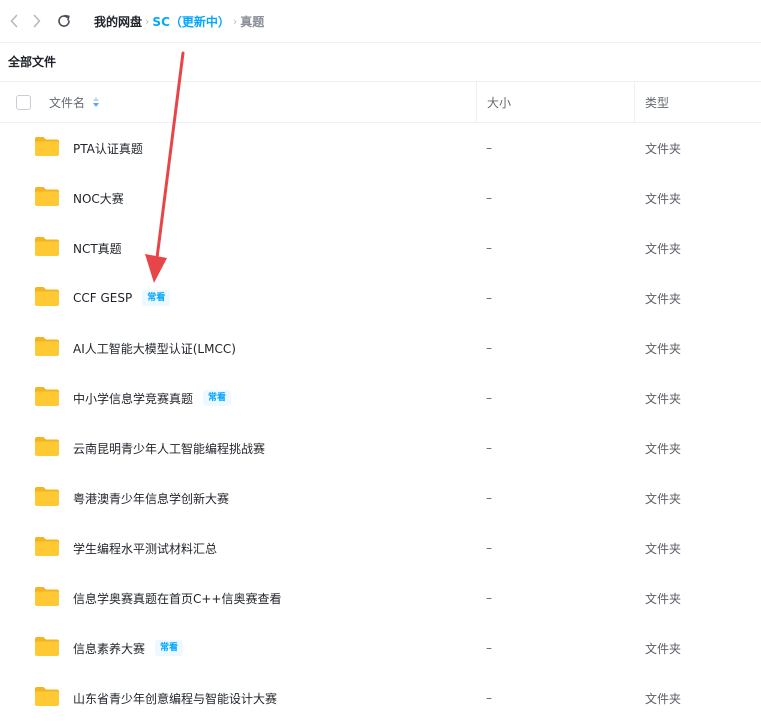 The width and height of the screenshot is (761, 723). I want to click on file-name-cell: 学生编程水平测试材料汇总, so click(145, 548).